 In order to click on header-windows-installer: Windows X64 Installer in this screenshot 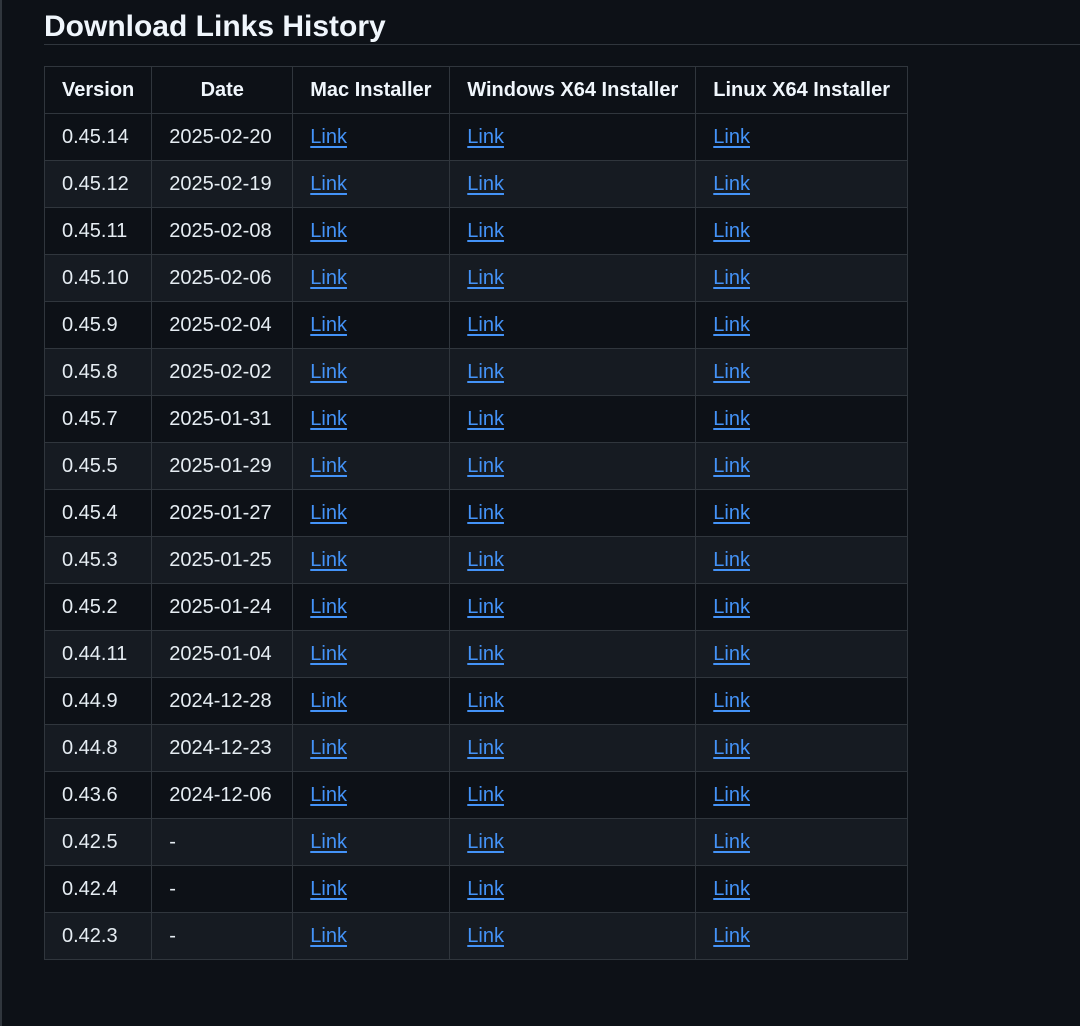, I will do `click(573, 90)`.